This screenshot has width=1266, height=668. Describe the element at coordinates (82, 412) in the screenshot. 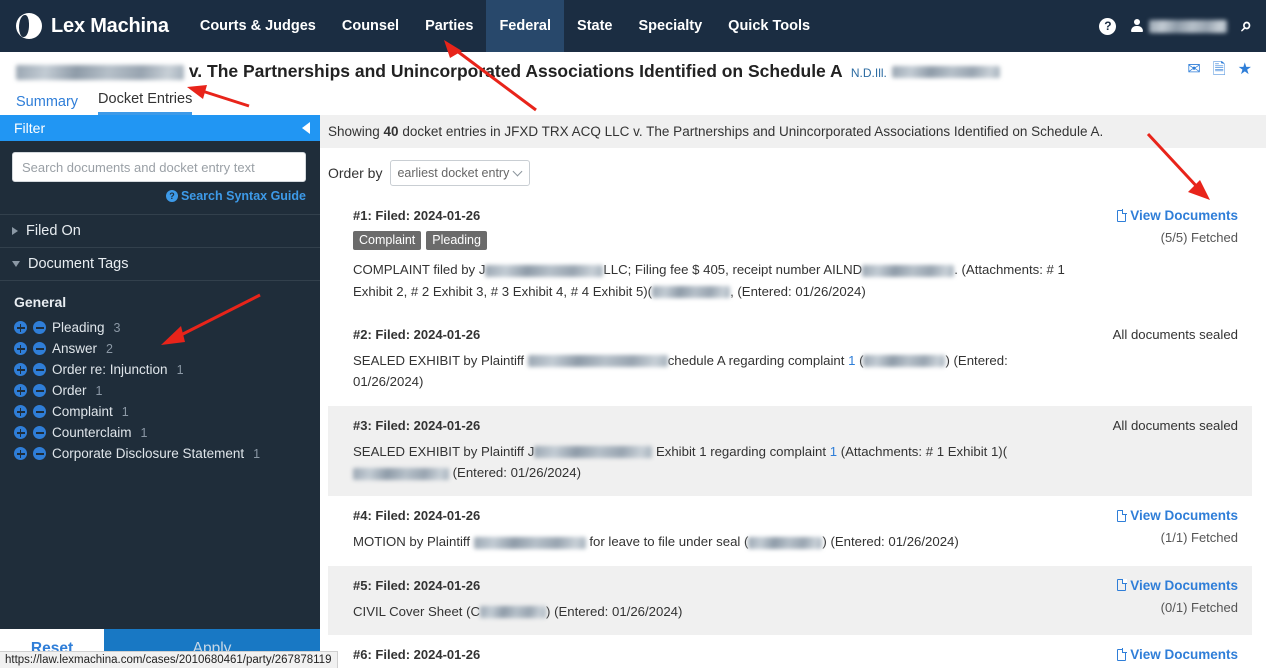

I see `tag-label: Complaint` at that location.